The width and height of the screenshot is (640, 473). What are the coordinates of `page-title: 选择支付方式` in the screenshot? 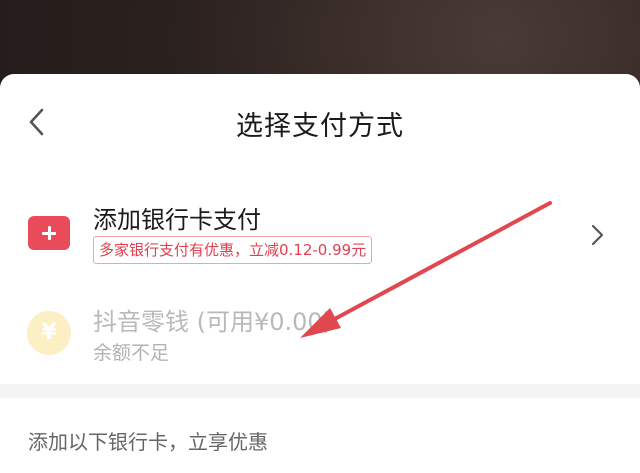 It's located at (320, 126).